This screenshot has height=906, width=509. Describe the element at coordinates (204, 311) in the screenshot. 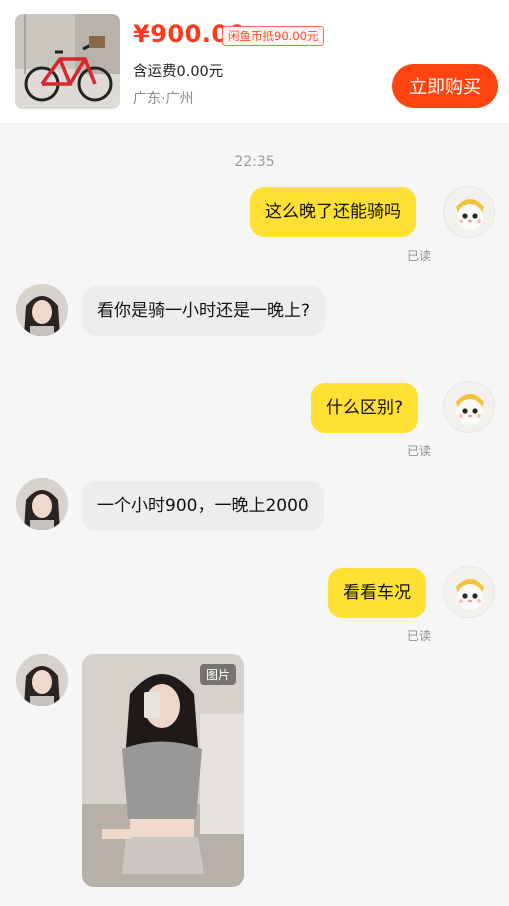

I see `message-bubble-received: 看你是骑一小时还是一晚上?` at that location.